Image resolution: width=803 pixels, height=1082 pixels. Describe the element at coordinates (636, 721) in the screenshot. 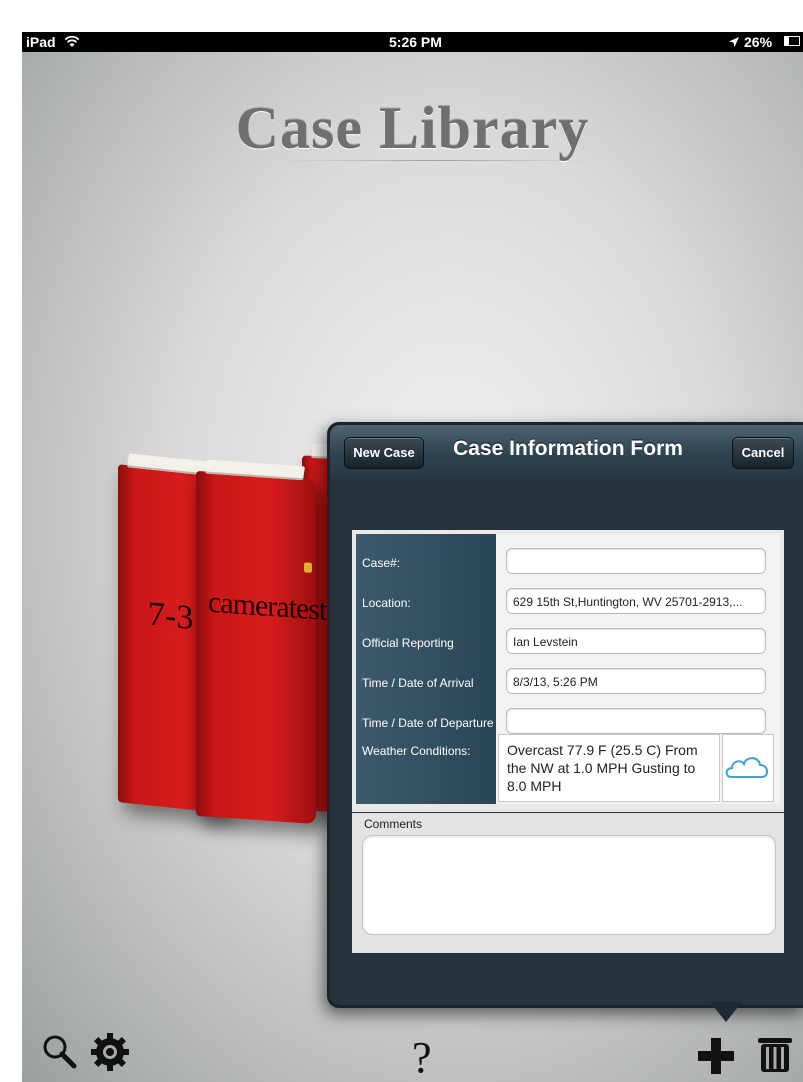

I see `departure-field` at that location.